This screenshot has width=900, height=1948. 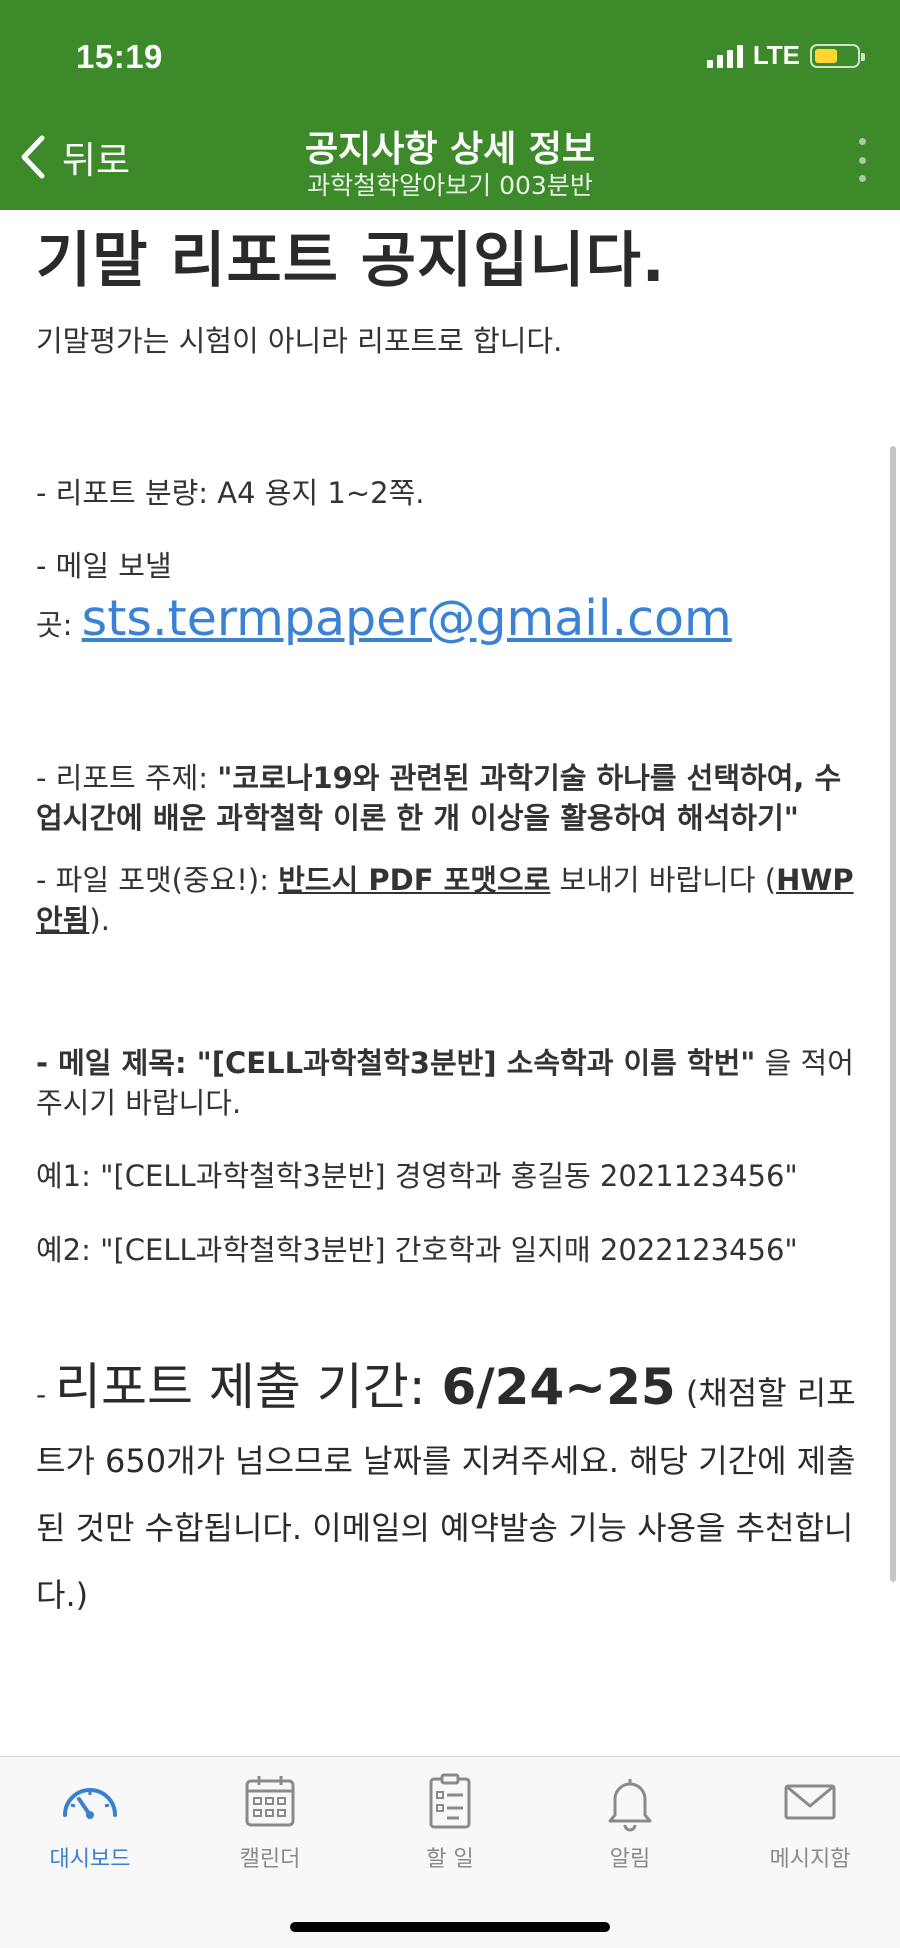 What do you see at coordinates (810, 1859) in the screenshot?
I see `tab-label: 메시지함` at bounding box center [810, 1859].